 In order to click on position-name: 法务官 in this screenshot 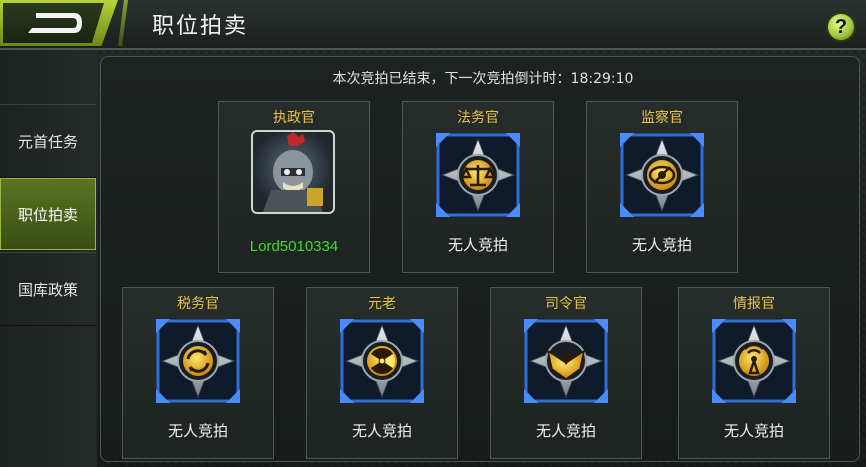, I will do `click(478, 118)`.